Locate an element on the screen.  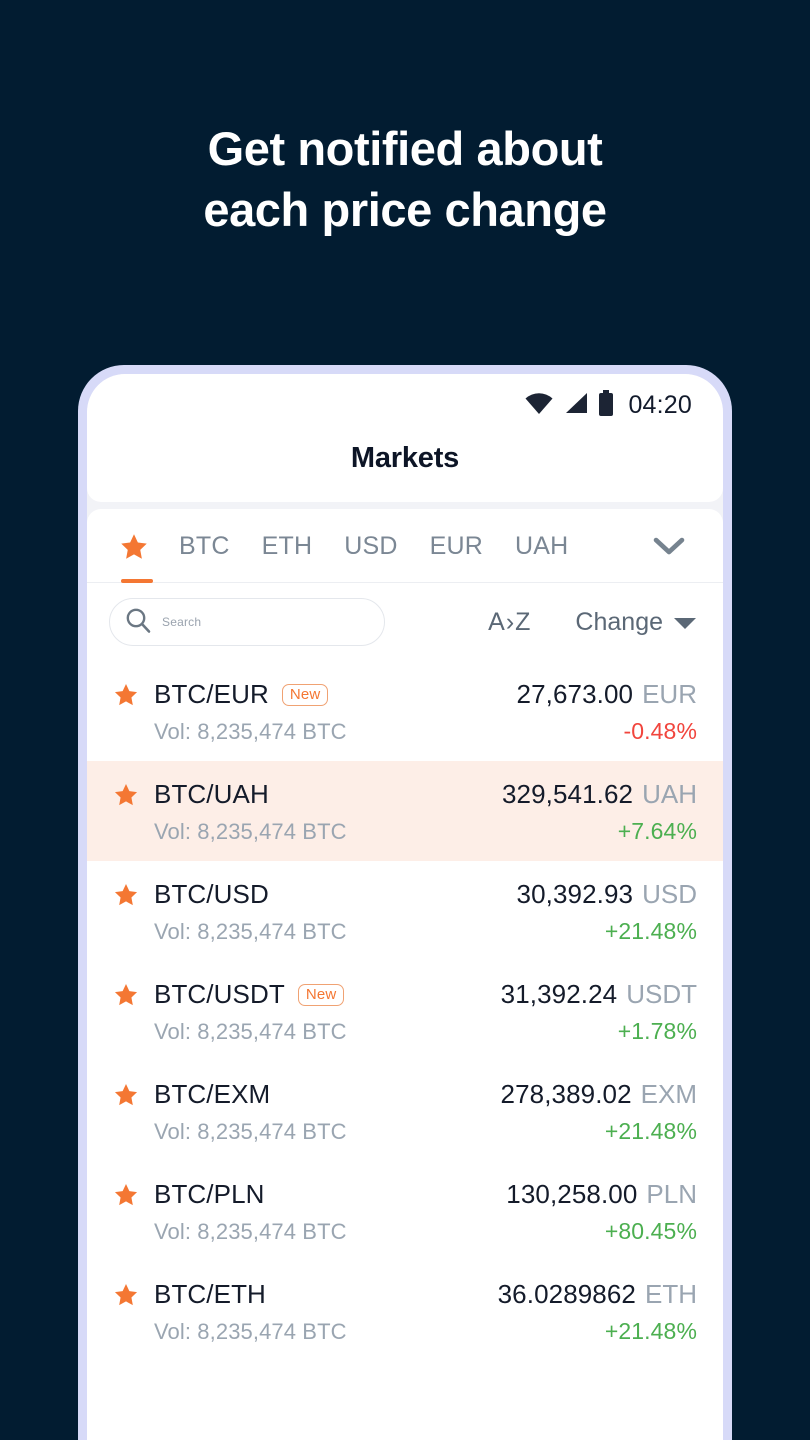
market-currency: EUR is located at coordinates (669, 694).